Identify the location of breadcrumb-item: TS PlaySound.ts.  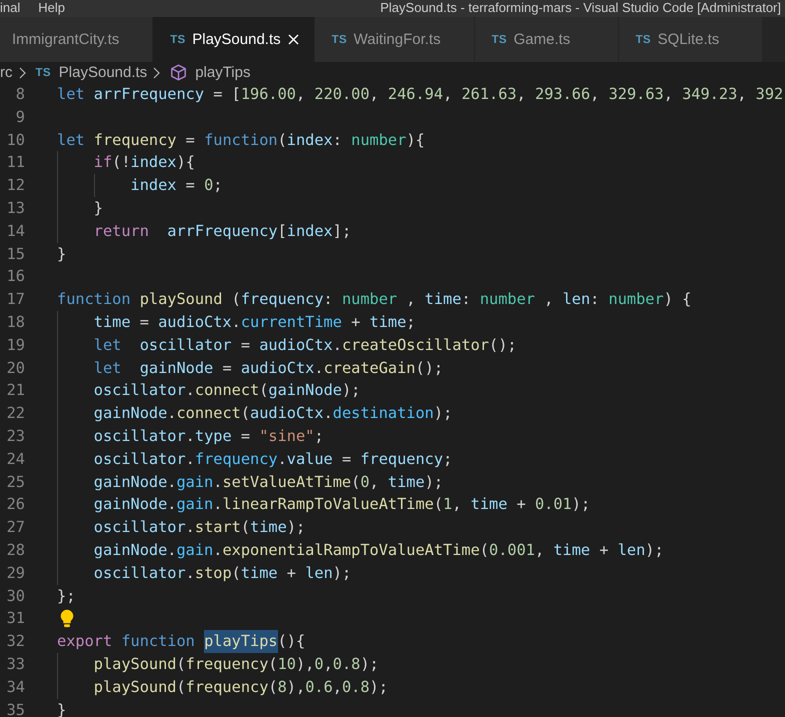
(92, 72).